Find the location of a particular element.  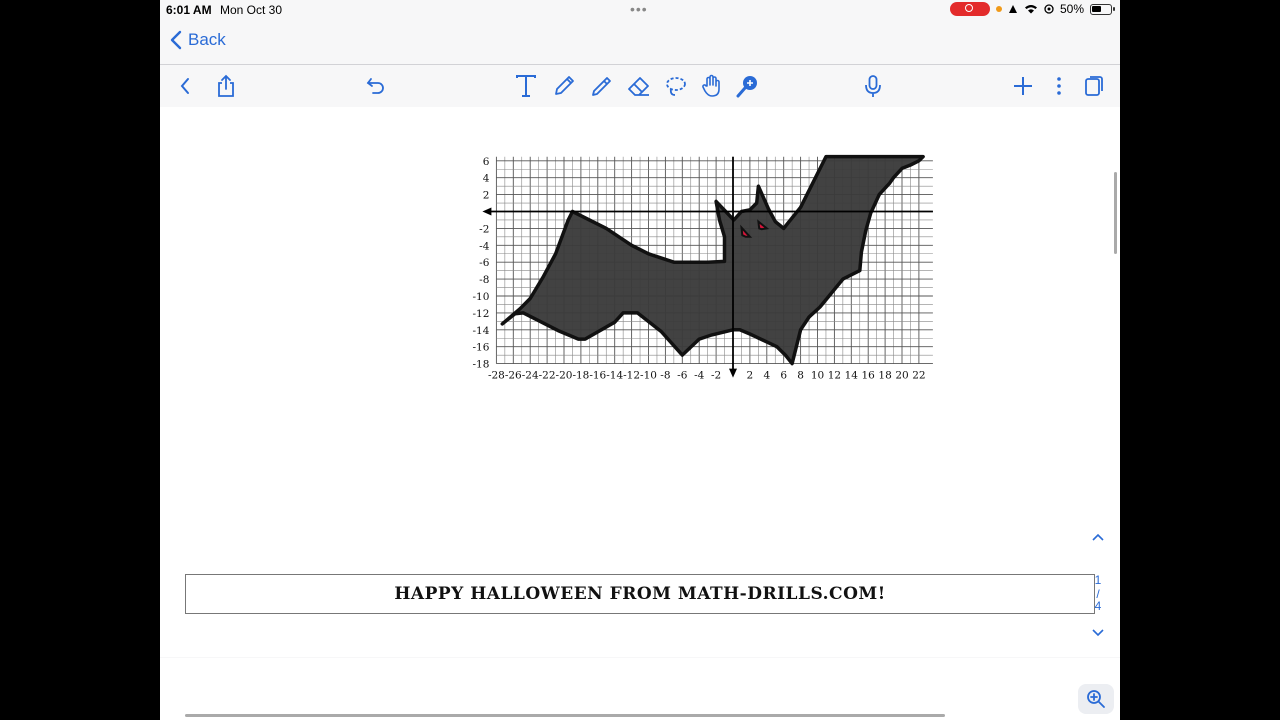

back-label: Back is located at coordinates (207, 39).